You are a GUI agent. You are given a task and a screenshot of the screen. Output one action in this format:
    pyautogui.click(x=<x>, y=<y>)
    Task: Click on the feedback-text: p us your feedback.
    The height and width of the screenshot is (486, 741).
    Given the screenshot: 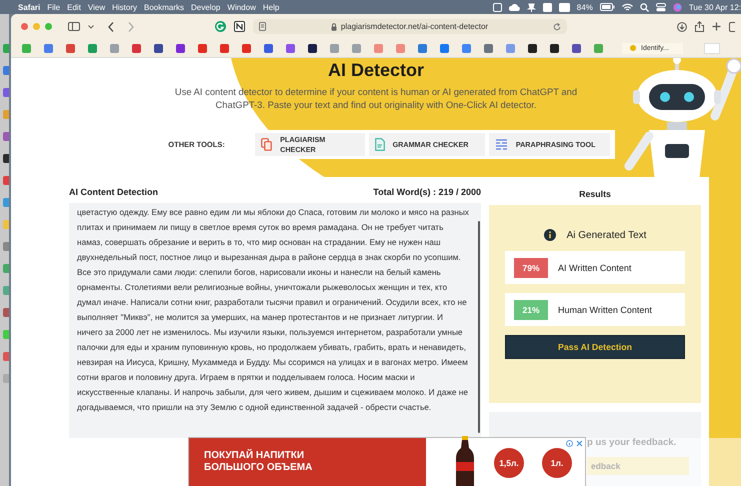 What is the action you would take?
    pyautogui.click(x=632, y=442)
    